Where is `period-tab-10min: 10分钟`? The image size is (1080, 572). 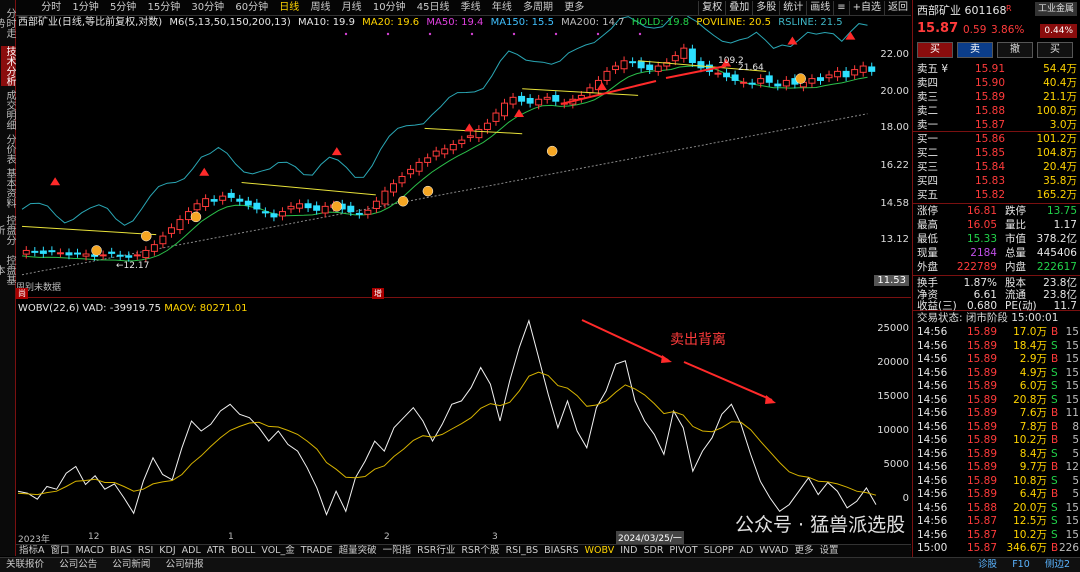 period-tab-10min: 10分钟 is located at coordinates (389, 7).